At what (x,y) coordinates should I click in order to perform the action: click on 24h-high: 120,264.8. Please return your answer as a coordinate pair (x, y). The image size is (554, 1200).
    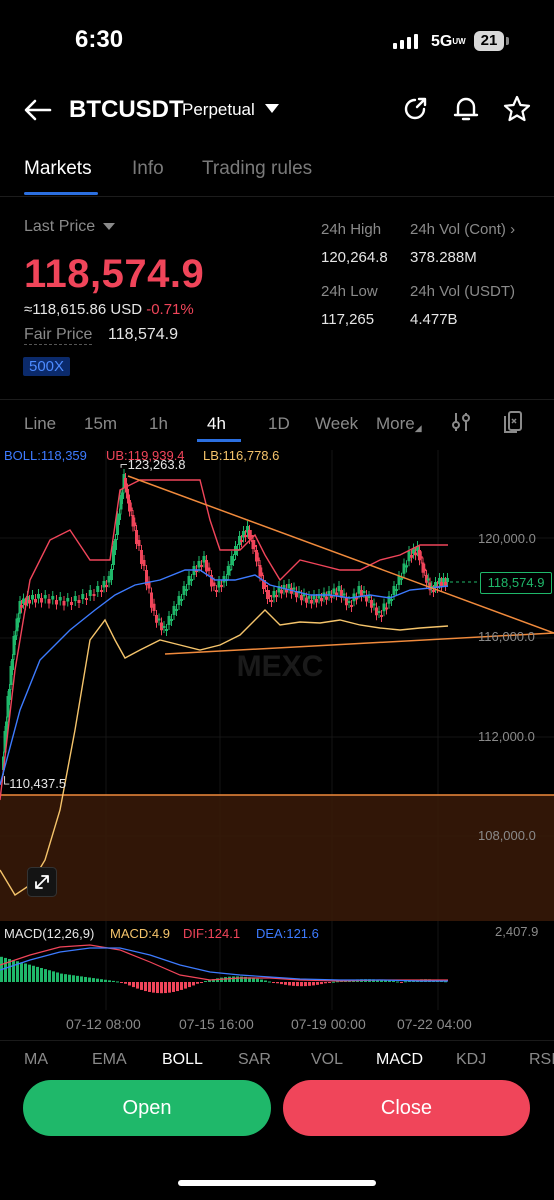
    Looking at the image, I should click on (354, 257).